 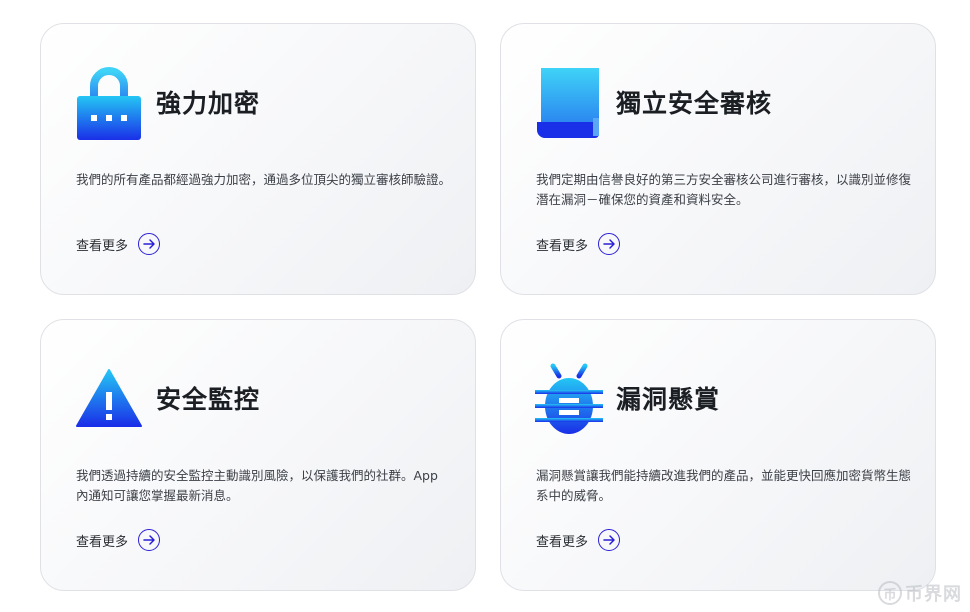 What do you see at coordinates (208, 399) in the screenshot?
I see `card-title: 安全監控` at bounding box center [208, 399].